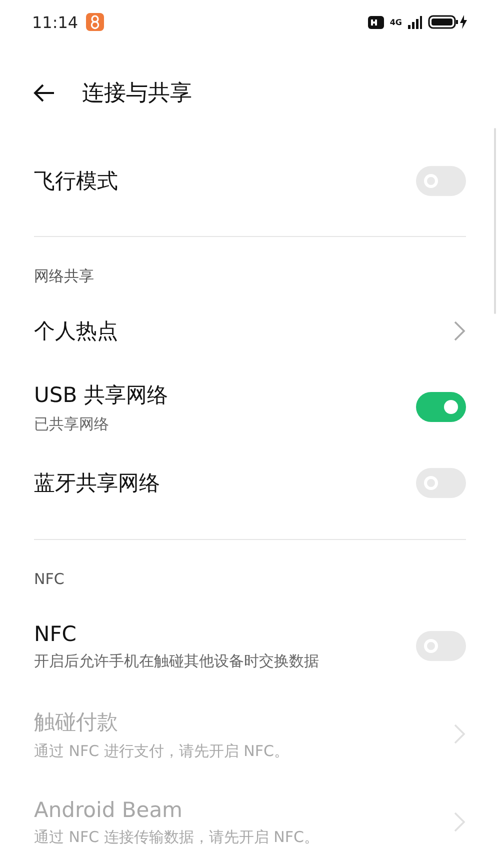 This screenshot has width=500, height=866. I want to click on network-type: 4G, so click(396, 22).